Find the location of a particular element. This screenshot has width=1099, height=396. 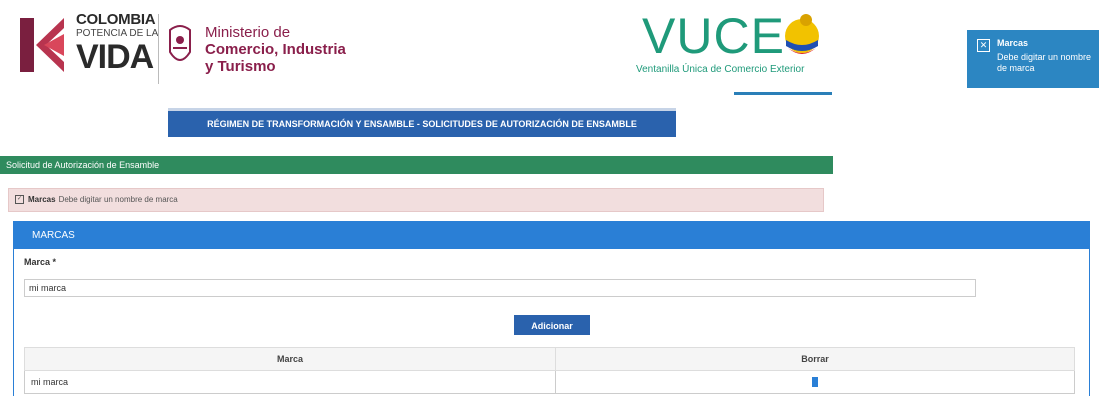

add-button: Adicionar is located at coordinates (552, 325).